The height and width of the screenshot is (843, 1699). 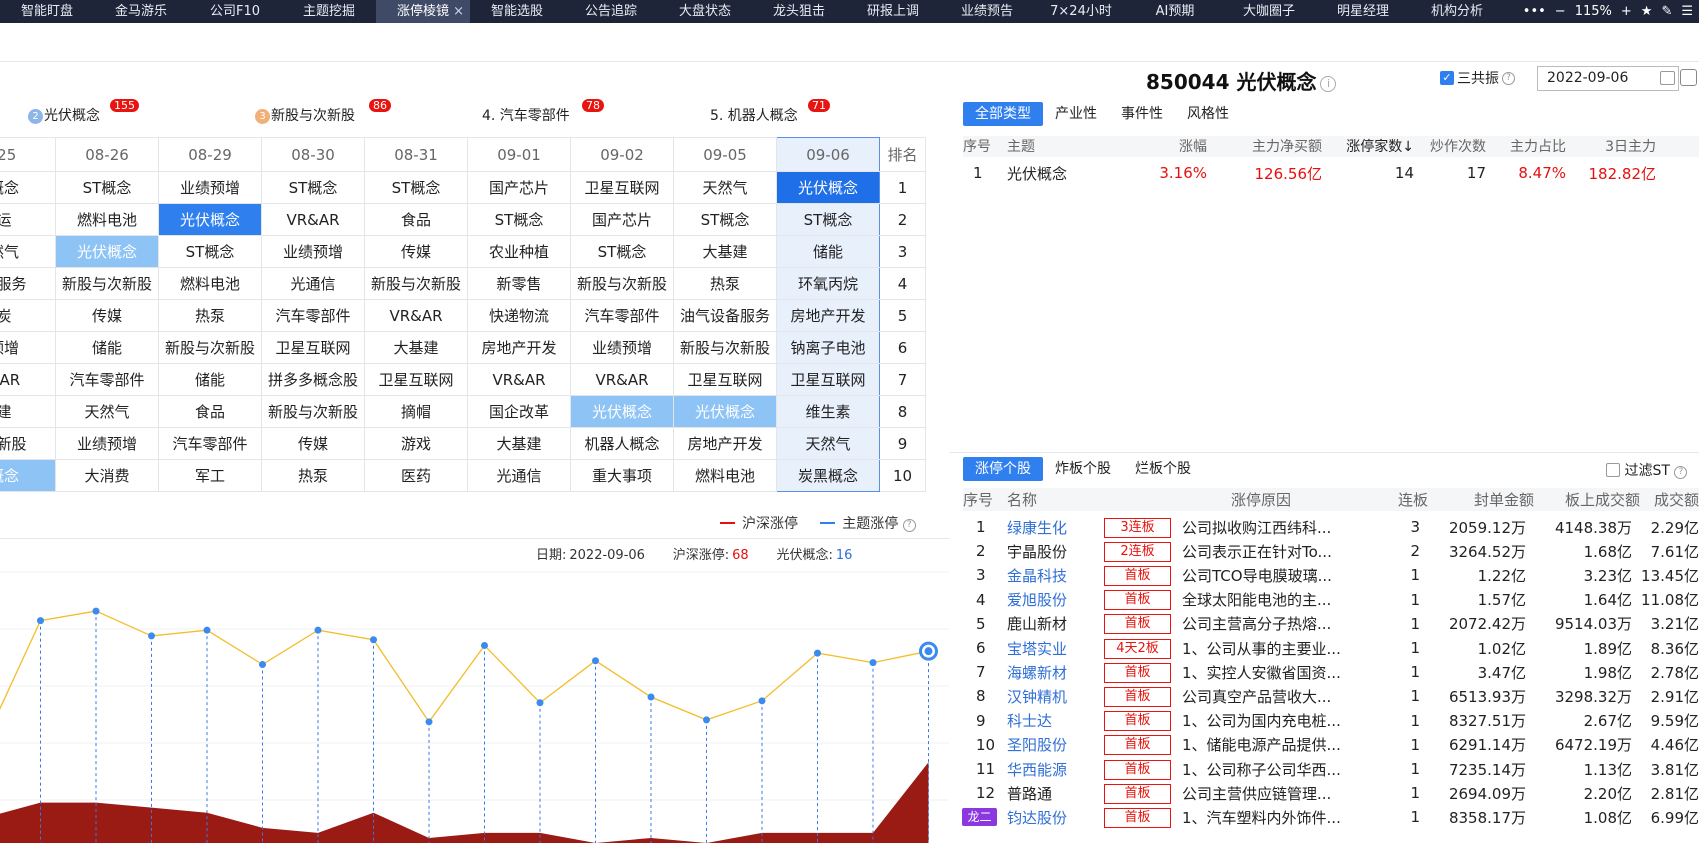 I want to click on history-theme-cell: 医药, so click(x=416, y=475).